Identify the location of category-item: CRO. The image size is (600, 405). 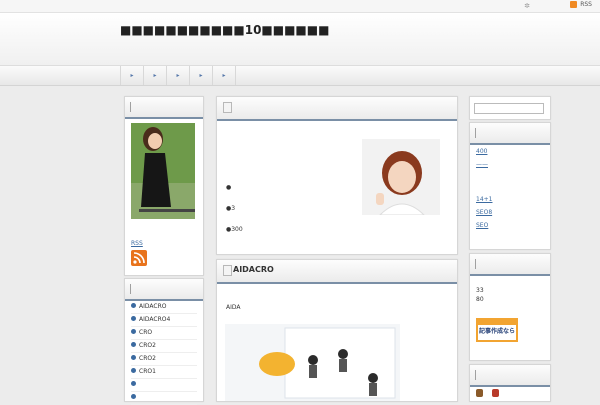
(164, 333).